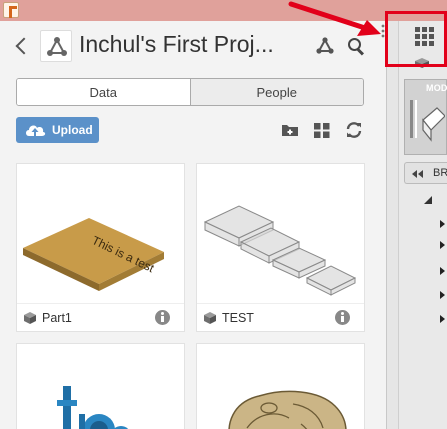 Image resolution: width=447 pixels, height=429 pixels. I want to click on file-card-assembly, so click(100, 386).